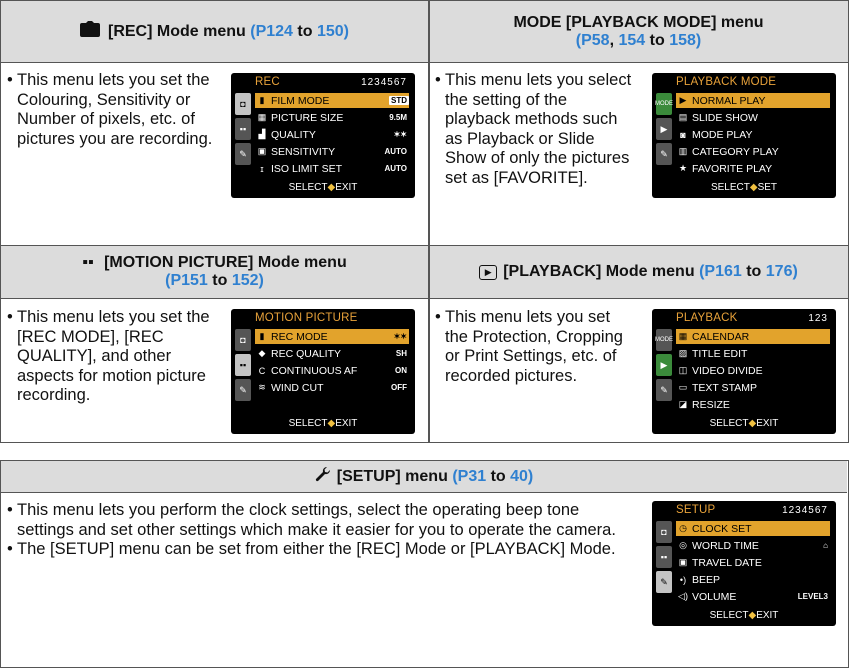  What do you see at coordinates (753, 562) in the screenshot?
I see `setup-item-travel-date: ▣ TRAVEL DATE` at bounding box center [753, 562].